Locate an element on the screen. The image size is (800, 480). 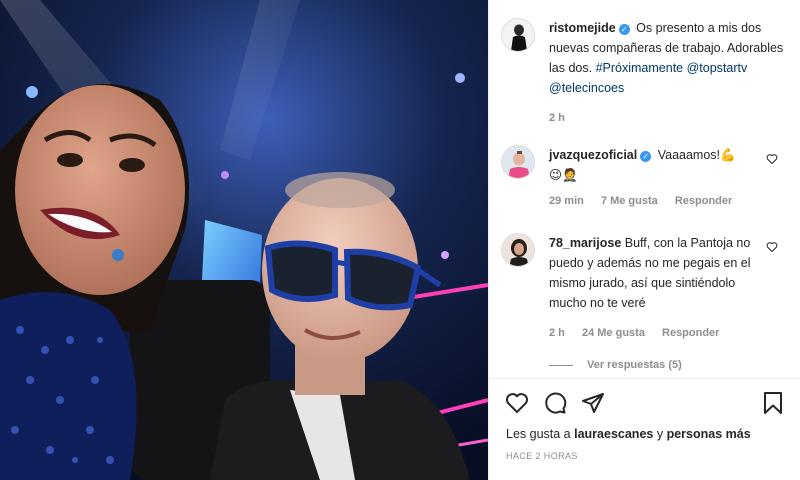
comment-emoji-line: 😉🤵 is located at coordinates (563, 175).